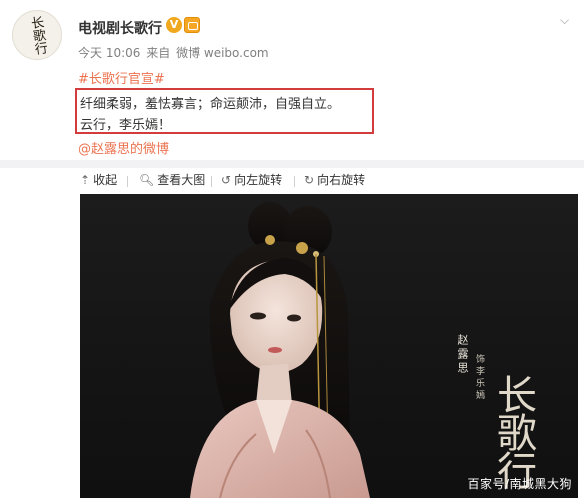  Describe the element at coordinates (120, 28) in the screenshot. I see `account-name: 电视剧长歌行` at that location.